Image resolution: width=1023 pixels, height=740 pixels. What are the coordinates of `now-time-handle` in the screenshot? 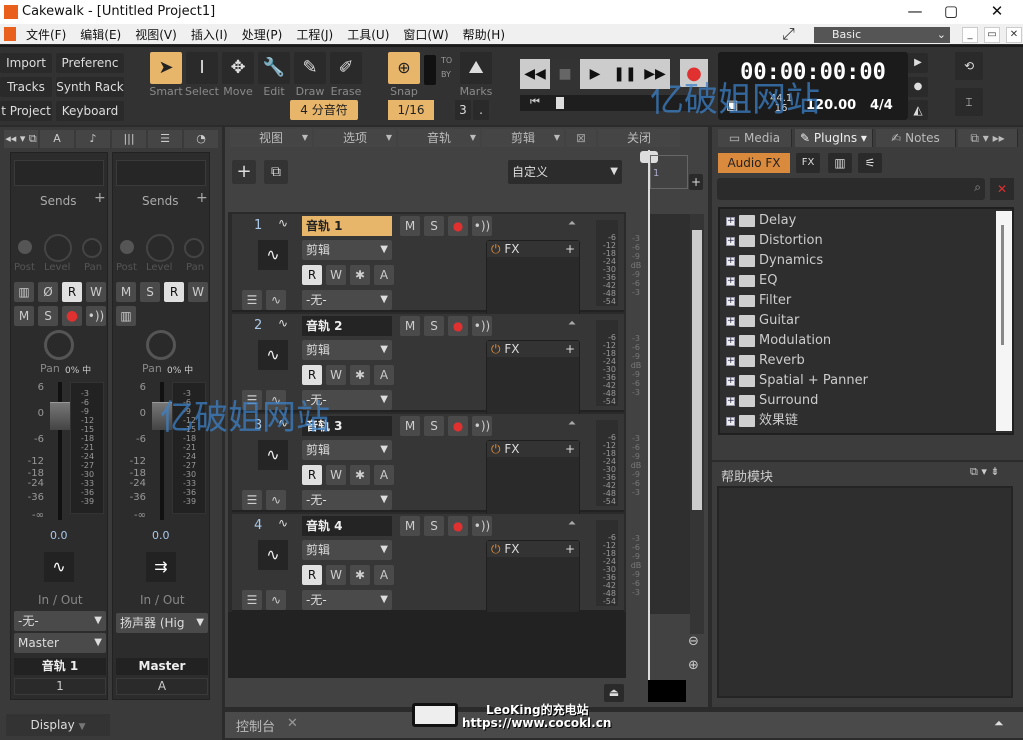 It's located at (560, 103).